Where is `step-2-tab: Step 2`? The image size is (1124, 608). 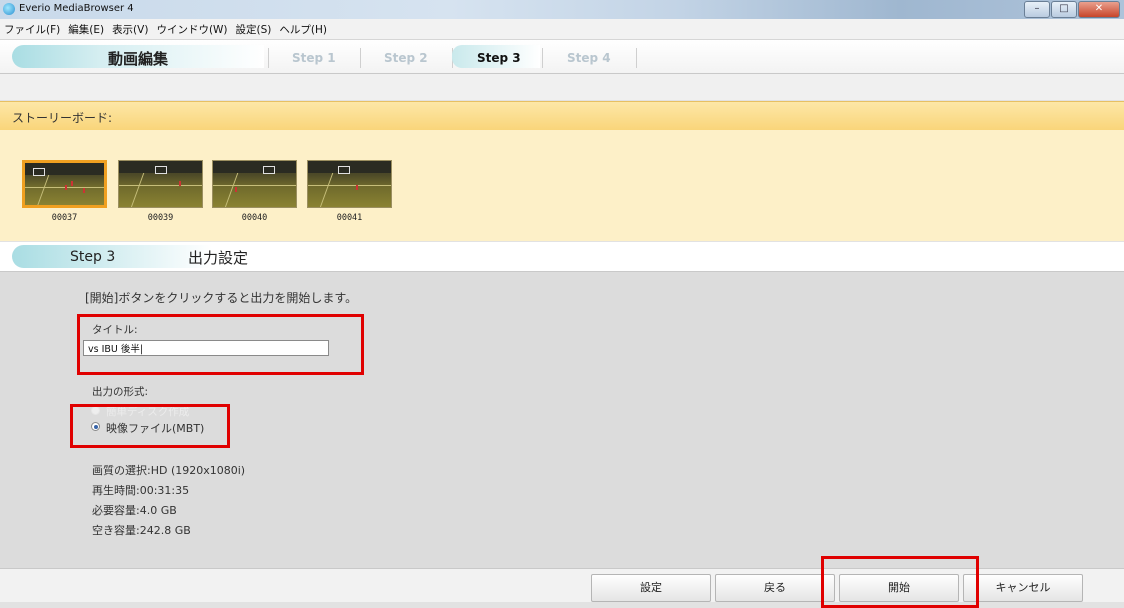
step-2-tab: Step 2 is located at coordinates (406, 58).